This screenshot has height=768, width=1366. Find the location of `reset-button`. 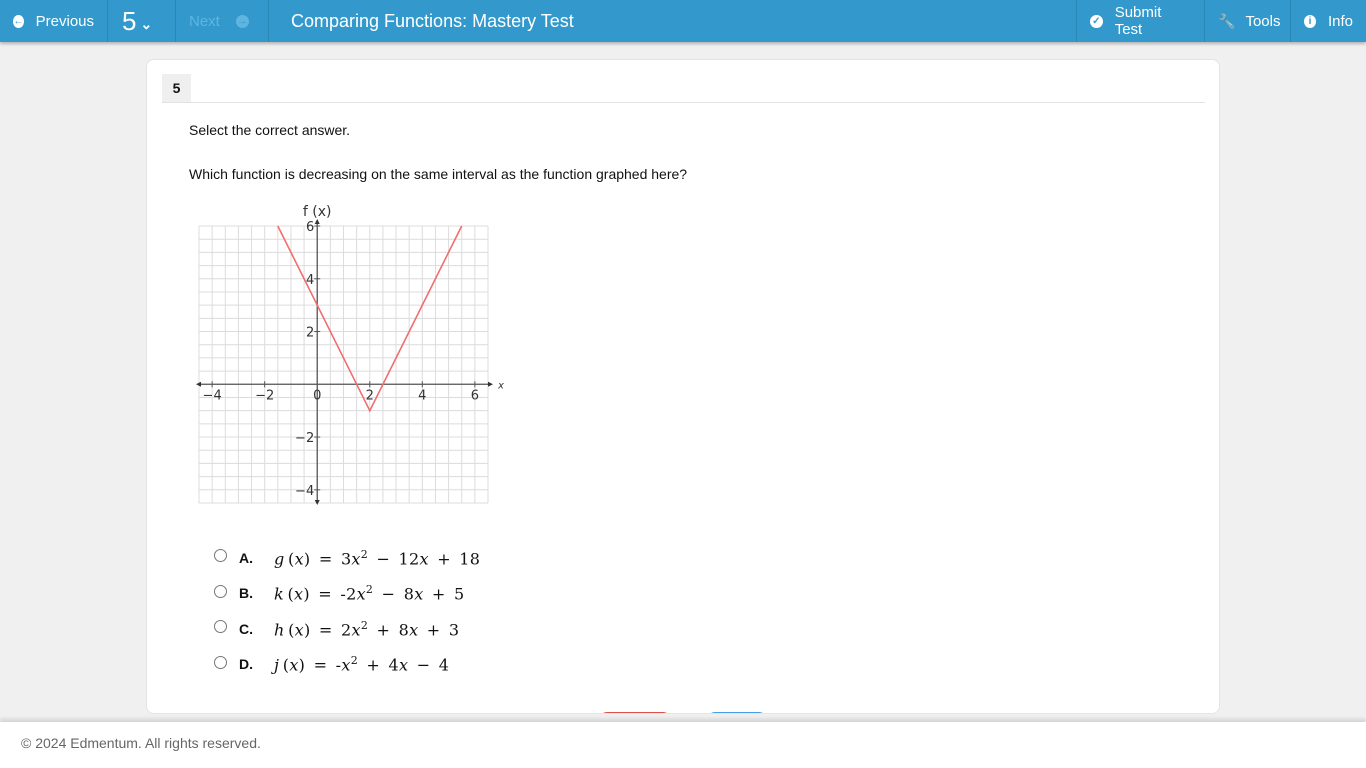

reset-button is located at coordinates (635, 712).